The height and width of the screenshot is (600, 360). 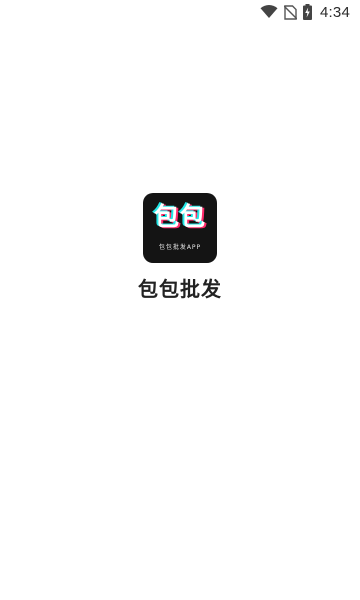 I want to click on app-logo-caption: 包包批发APP, so click(x=180, y=247).